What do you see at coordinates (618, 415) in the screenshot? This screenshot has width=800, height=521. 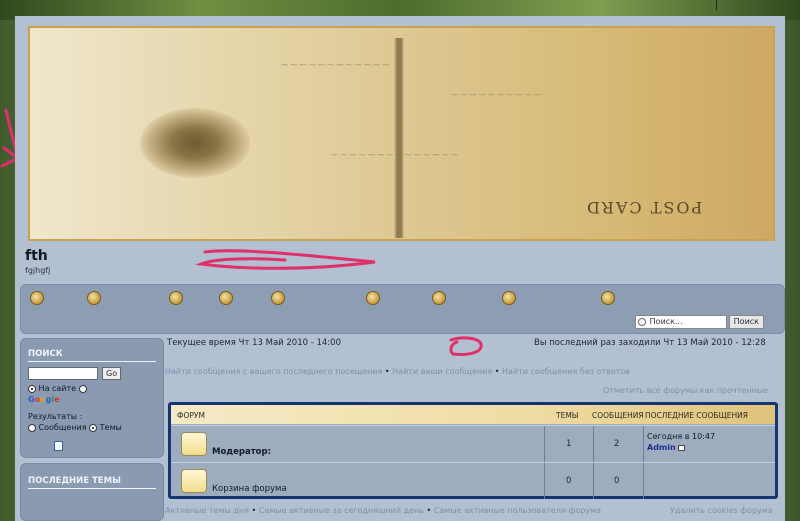 I see `header-posts: СООБЩЕНИЯ` at bounding box center [618, 415].